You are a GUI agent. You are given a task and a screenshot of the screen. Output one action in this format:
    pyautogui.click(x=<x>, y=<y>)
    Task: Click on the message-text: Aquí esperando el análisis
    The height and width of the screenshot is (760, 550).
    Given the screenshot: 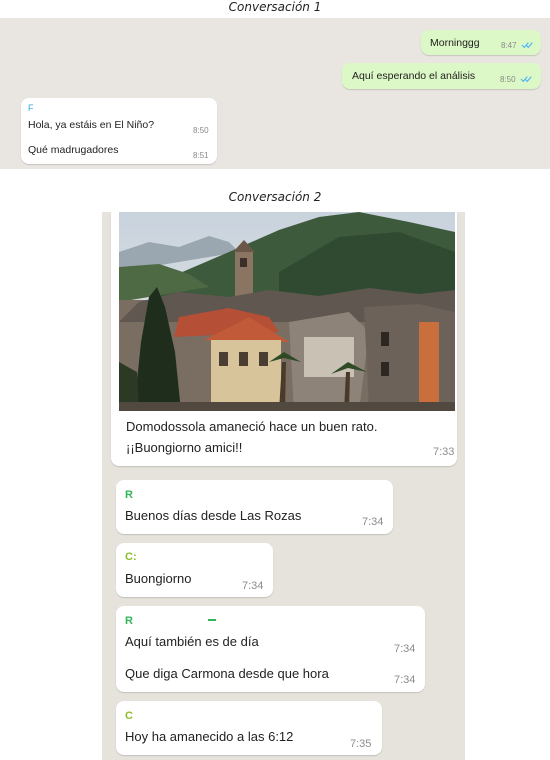 What is the action you would take?
    pyautogui.click(x=414, y=76)
    